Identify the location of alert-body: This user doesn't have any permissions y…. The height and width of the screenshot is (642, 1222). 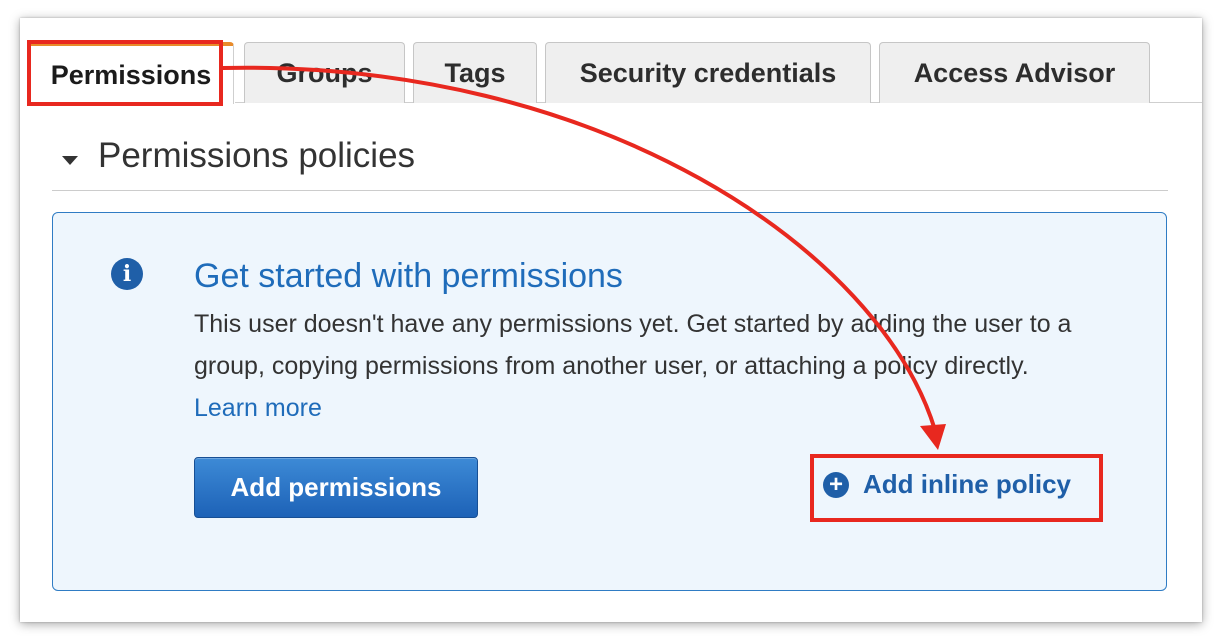
(644, 366).